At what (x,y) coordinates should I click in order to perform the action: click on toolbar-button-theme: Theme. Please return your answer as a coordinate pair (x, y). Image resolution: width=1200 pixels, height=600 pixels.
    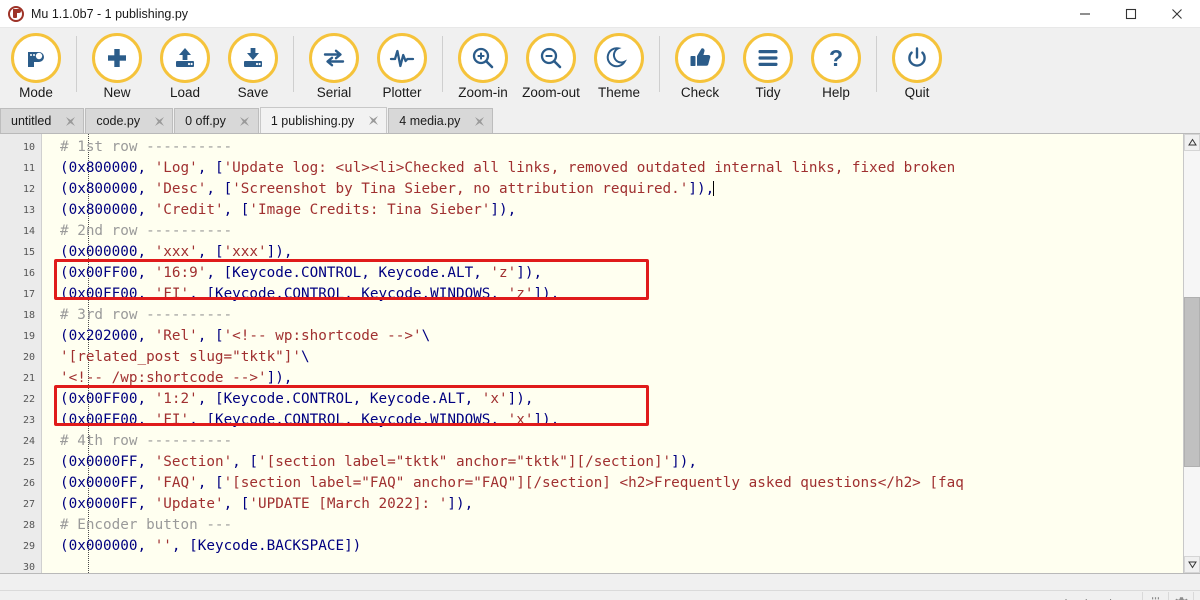
    Looking at the image, I should click on (619, 67).